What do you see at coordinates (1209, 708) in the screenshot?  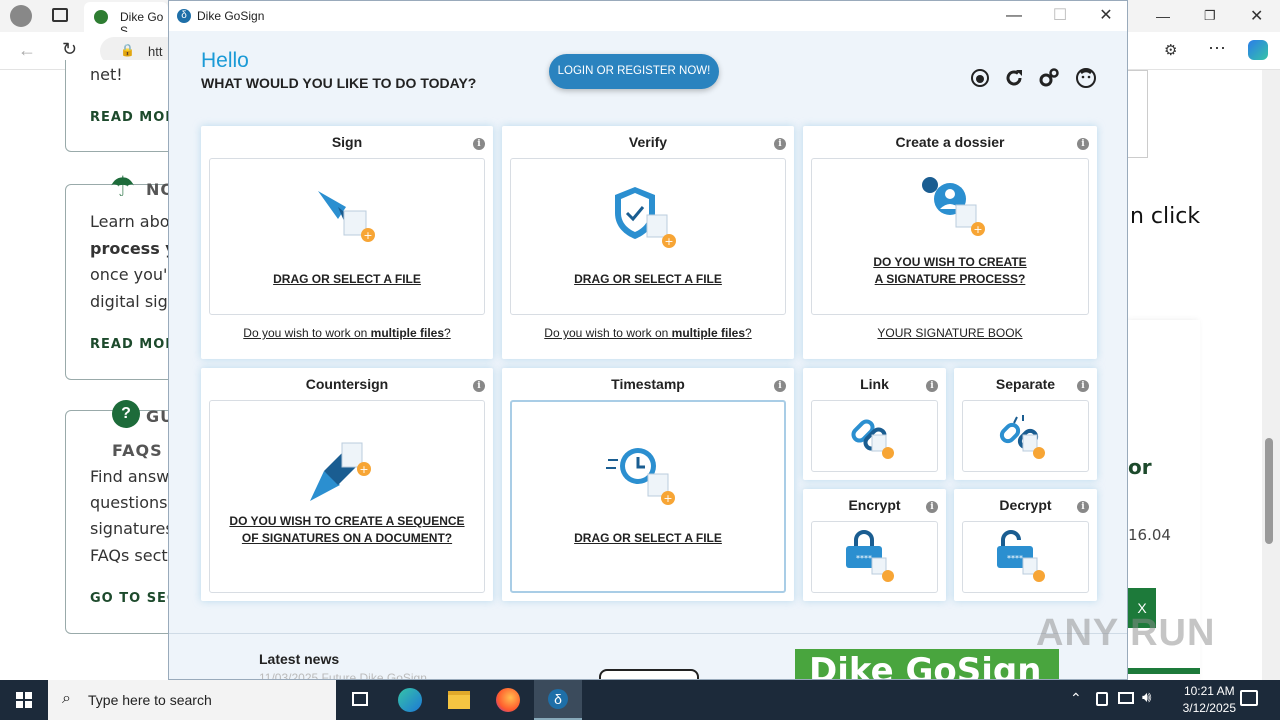 I see `clock-date: 3/12/2025` at bounding box center [1209, 708].